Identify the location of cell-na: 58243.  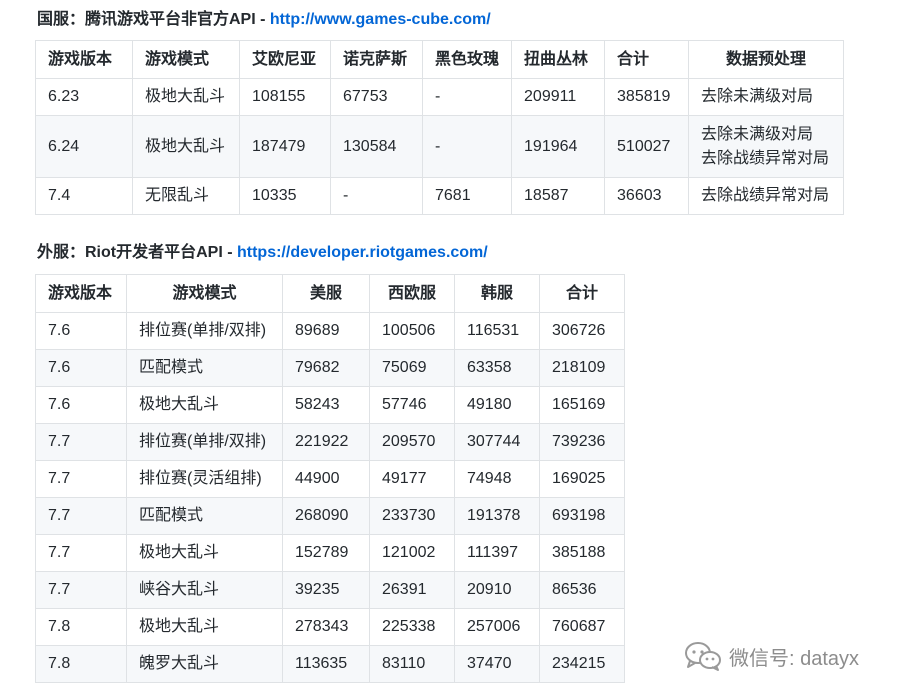
(326, 405).